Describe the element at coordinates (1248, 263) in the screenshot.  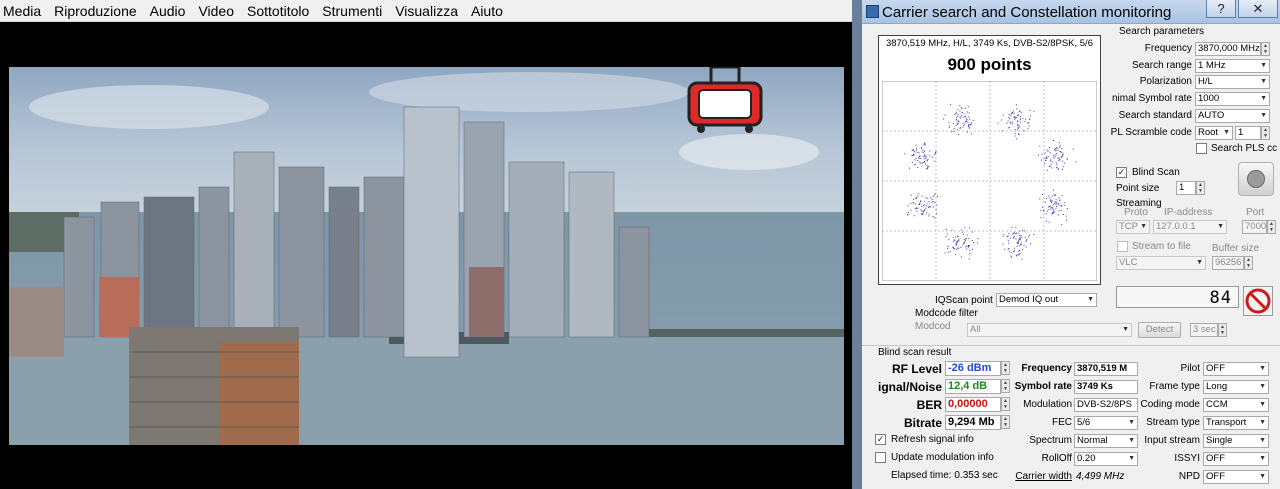
I see `buffer-size-spinner: ▲ ▼` at that location.